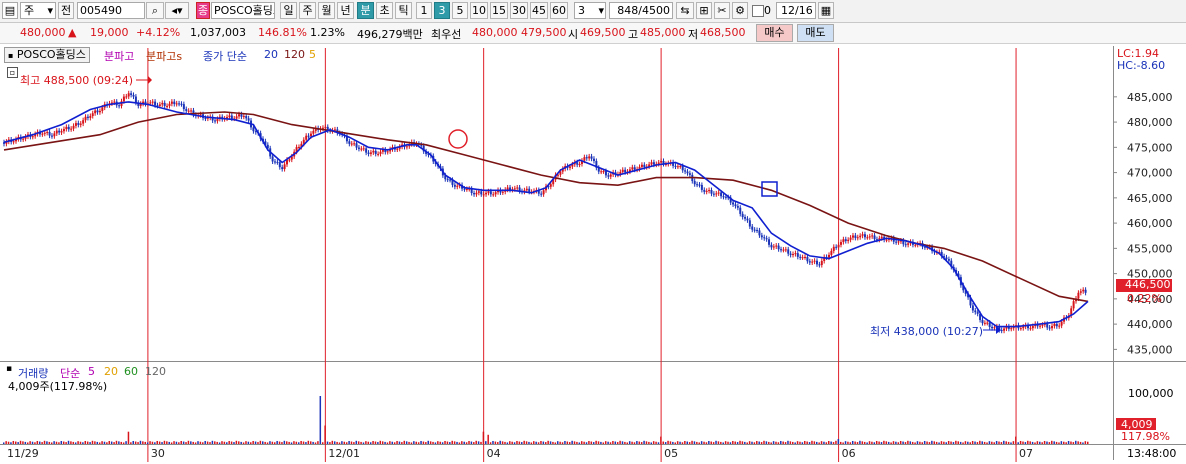 Image resolution: width=1186 pixels, height=464 pixels. Describe the element at coordinates (403, 10) in the screenshot. I see `period-tick-button: 틱` at that location.